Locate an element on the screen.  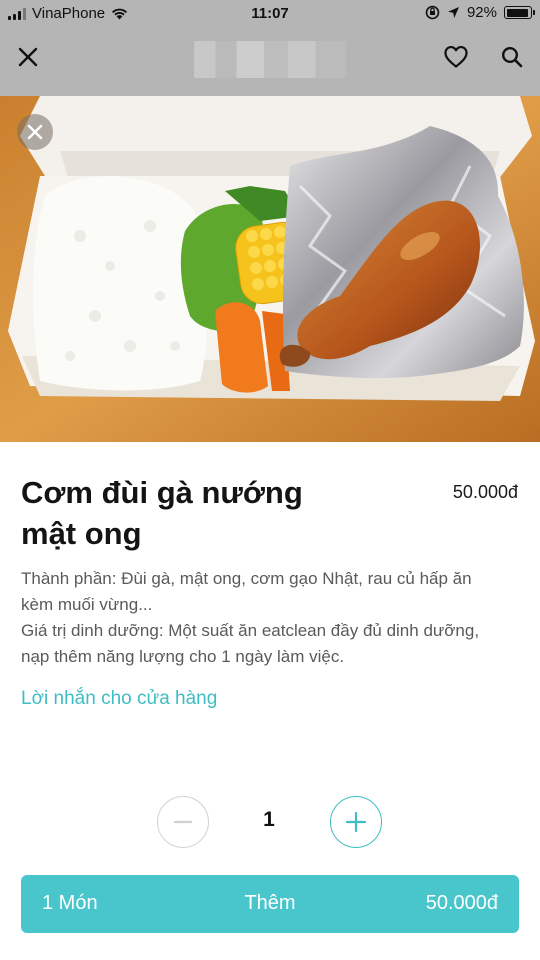
search-button is located at coordinates (512, 57).